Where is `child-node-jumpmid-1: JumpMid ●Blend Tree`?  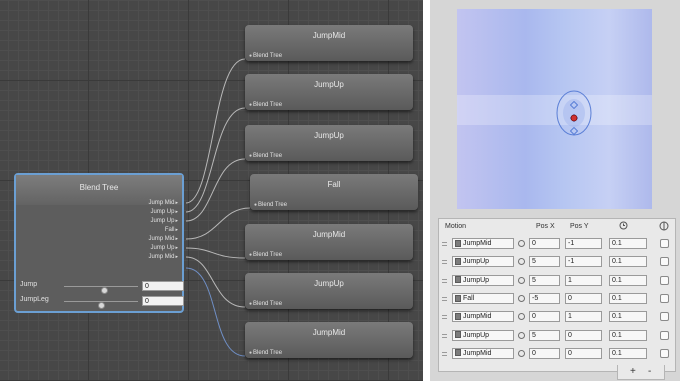 child-node-jumpmid-1: JumpMid ●Blend Tree is located at coordinates (329, 43).